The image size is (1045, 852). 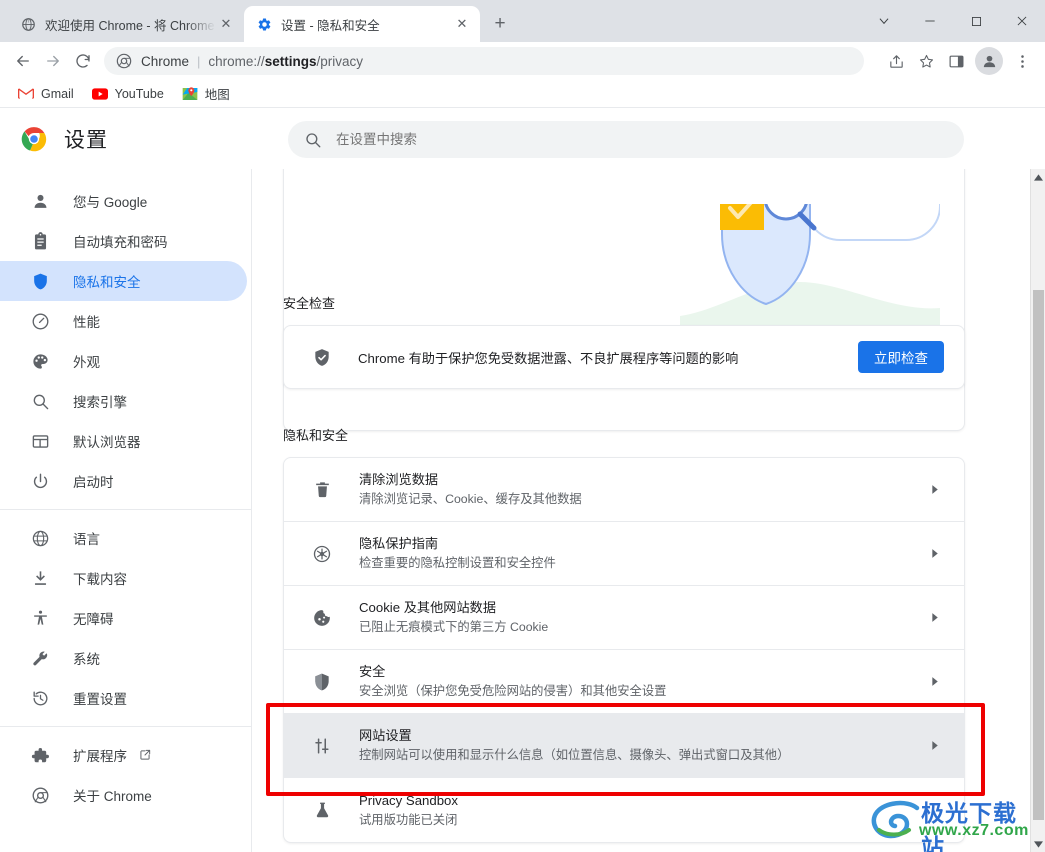 I want to click on row-text: 隐私保护指南 检查重要的隐私控制设置和安全控件, so click(x=641, y=553).